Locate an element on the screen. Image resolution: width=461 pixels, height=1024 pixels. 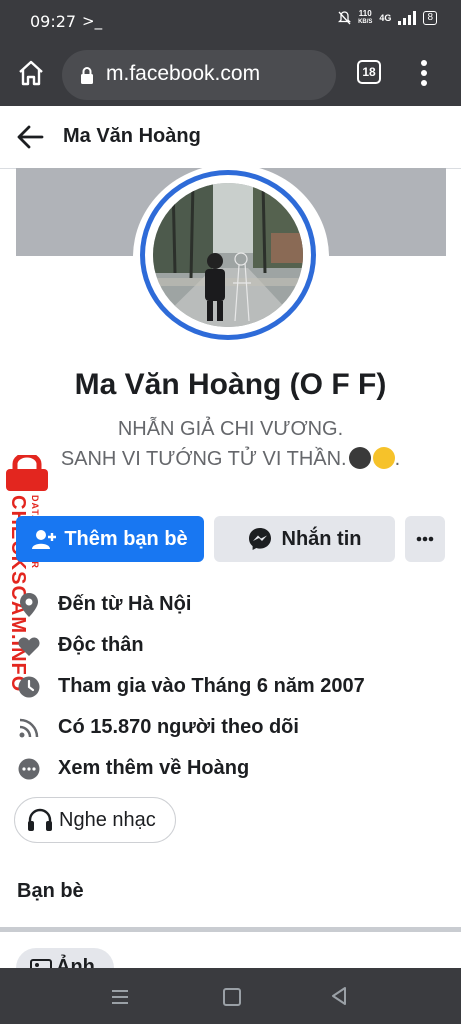
section-divider is located at coordinates (230, 929).